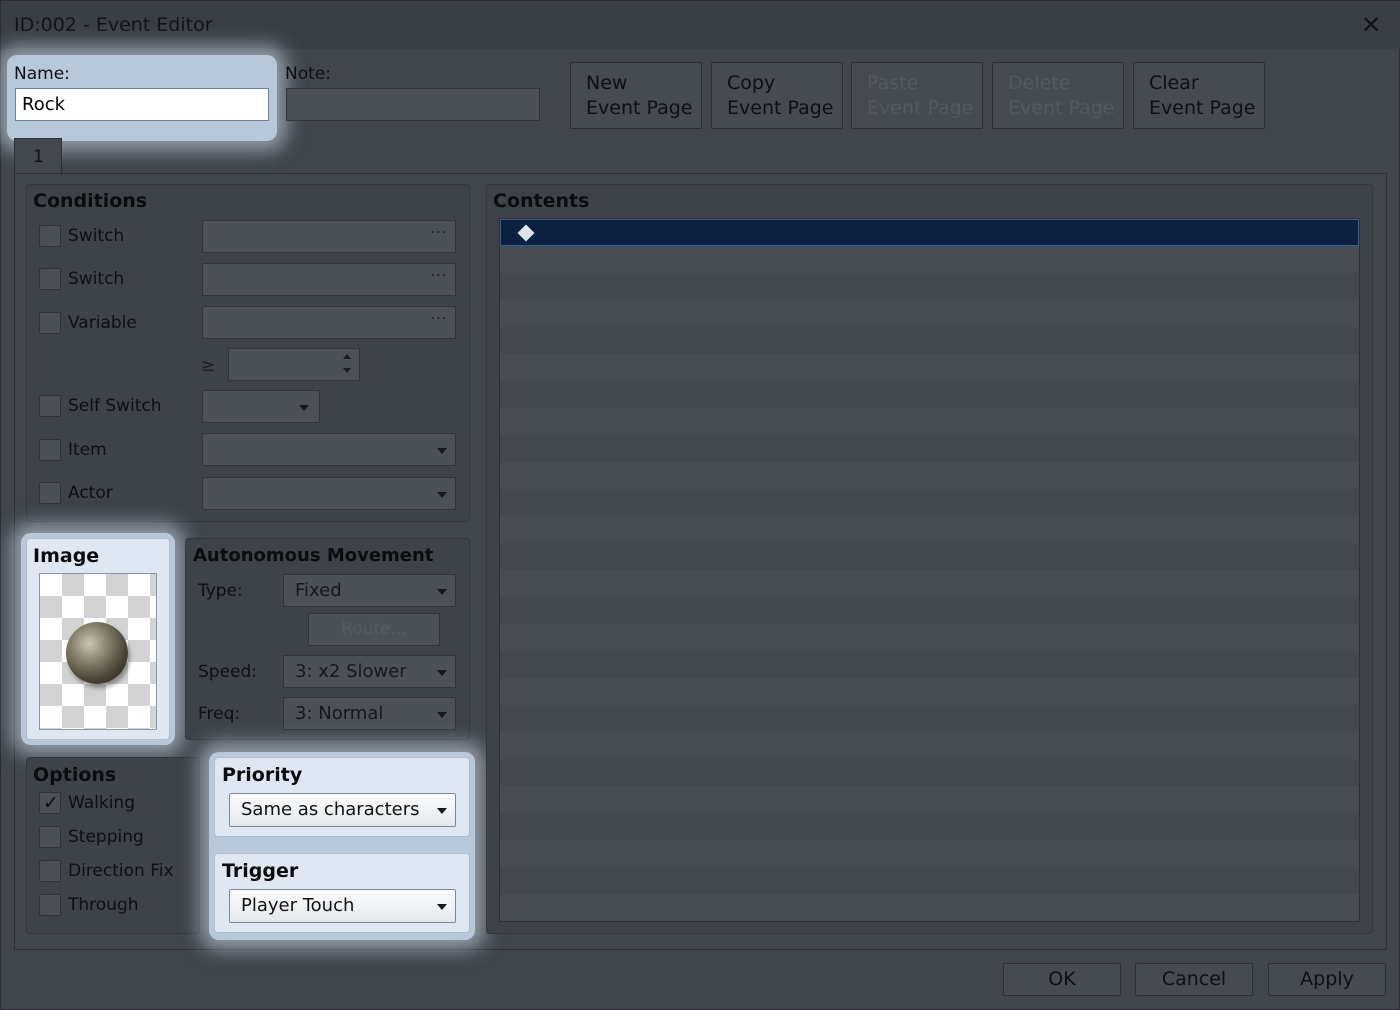 Image resolution: width=1400 pixels, height=1010 pixels. What do you see at coordinates (96, 236) in the screenshot?
I see `switch1-label: Switch` at bounding box center [96, 236].